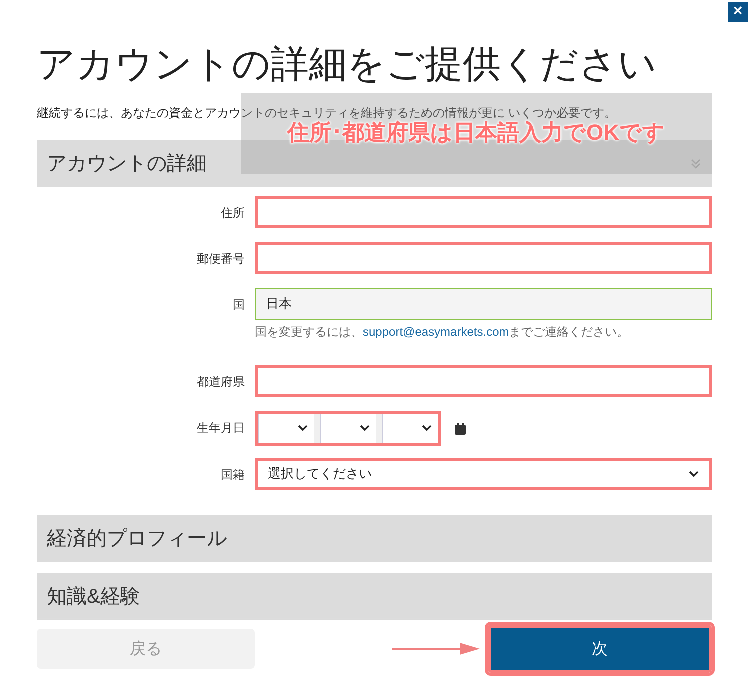 Image resolution: width=750 pixels, height=684 pixels. What do you see at coordinates (327, 112) in the screenshot?
I see `subtitle: 継続するには、あなたの資金とアカウントのセキュリティを維持するための情報が更に いくつか必要です。` at bounding box center [327, 112].